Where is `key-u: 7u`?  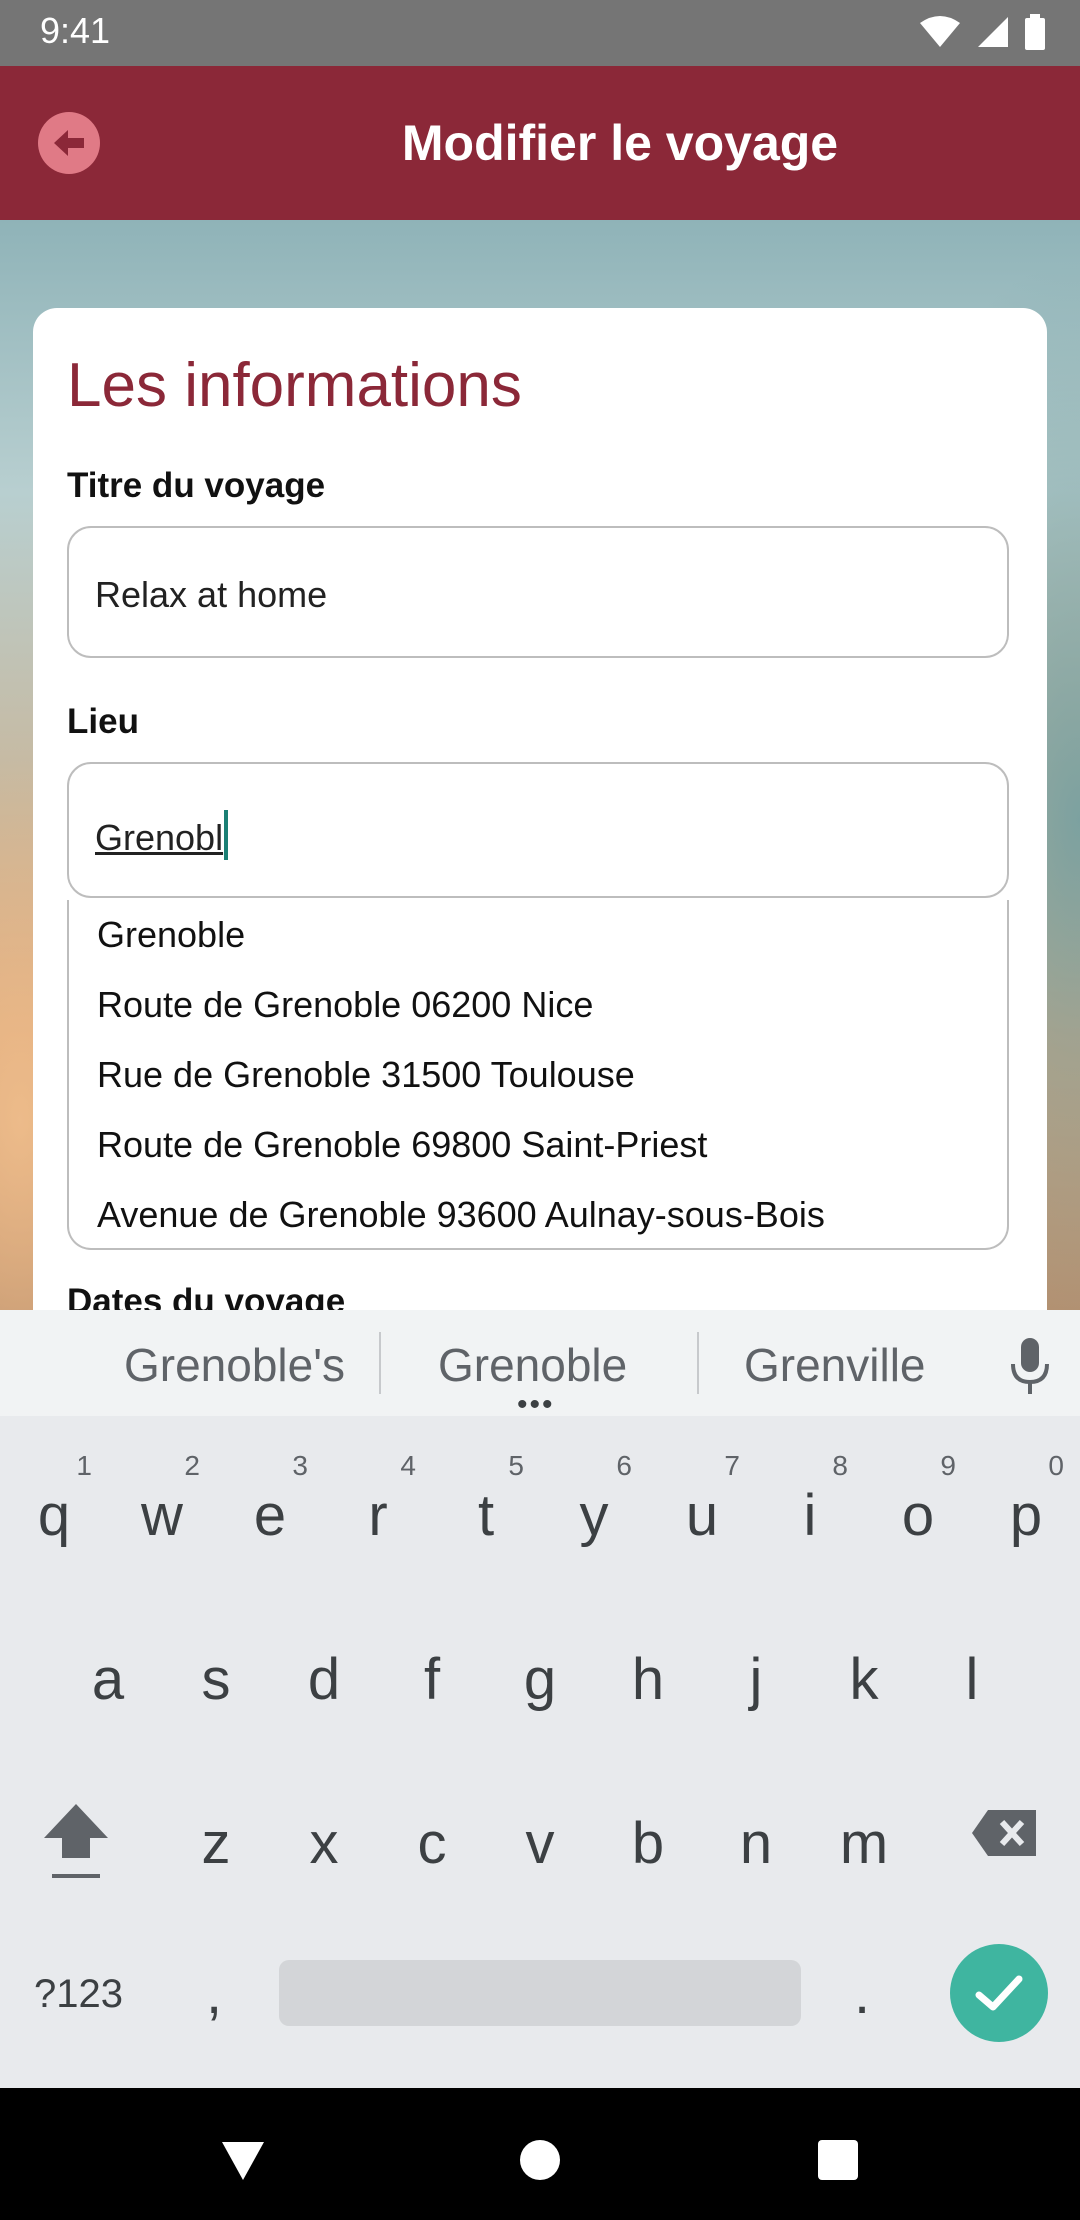
key-u: 7u is located at coordinates (702, 1510).